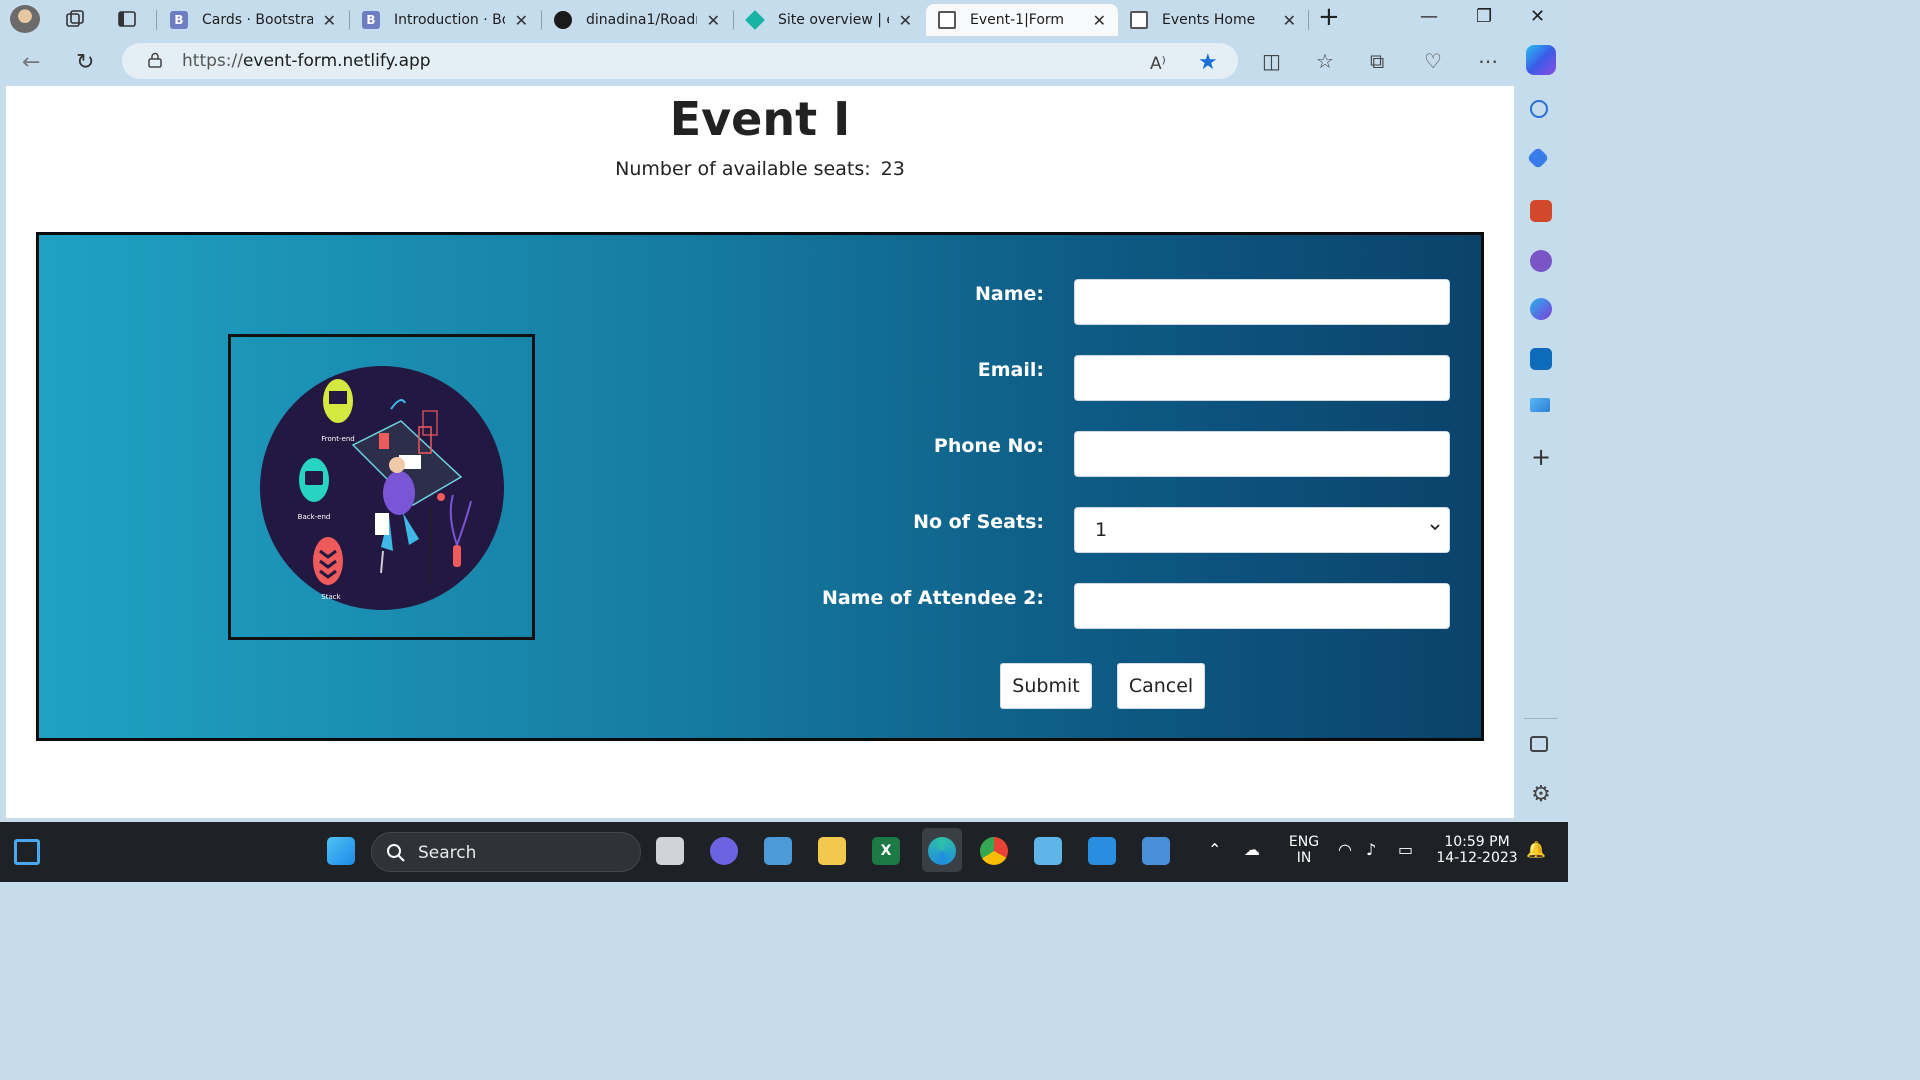 The height and width of the screenshot is (1080, 1920). What do you see at coordinates (755, 20) in the screenshot?
I see `netlify-icon` at bounding box center [755, 20].